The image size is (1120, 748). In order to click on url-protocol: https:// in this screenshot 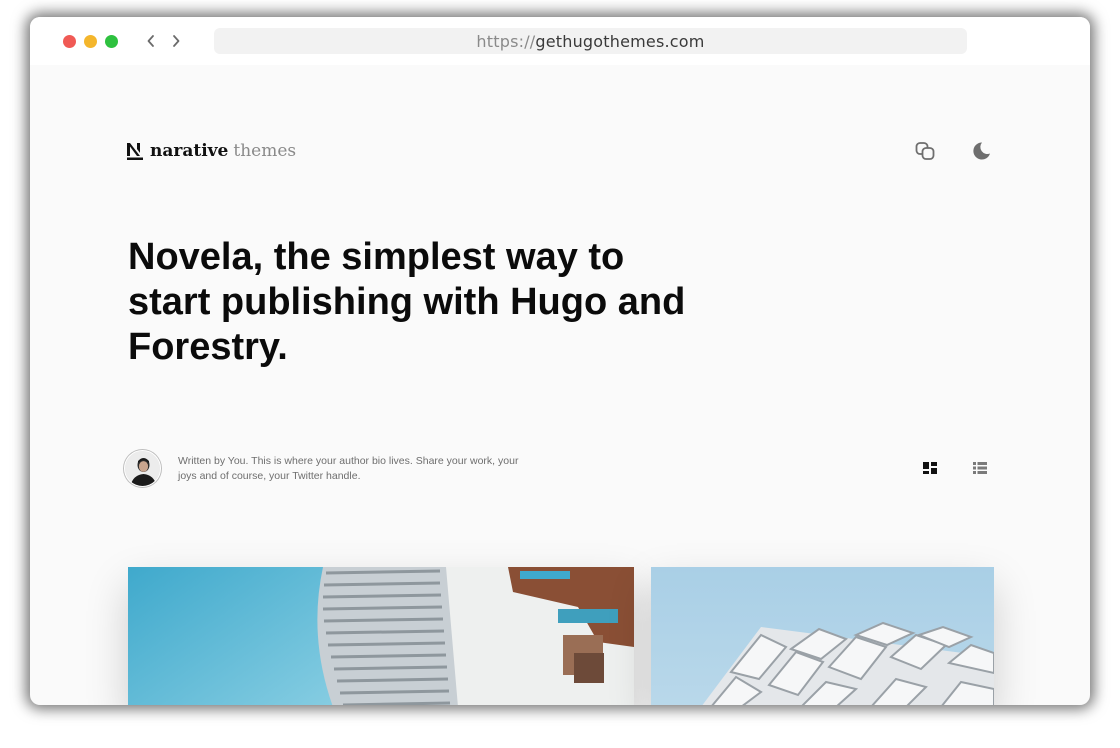, I will do `click(506, 41)`.